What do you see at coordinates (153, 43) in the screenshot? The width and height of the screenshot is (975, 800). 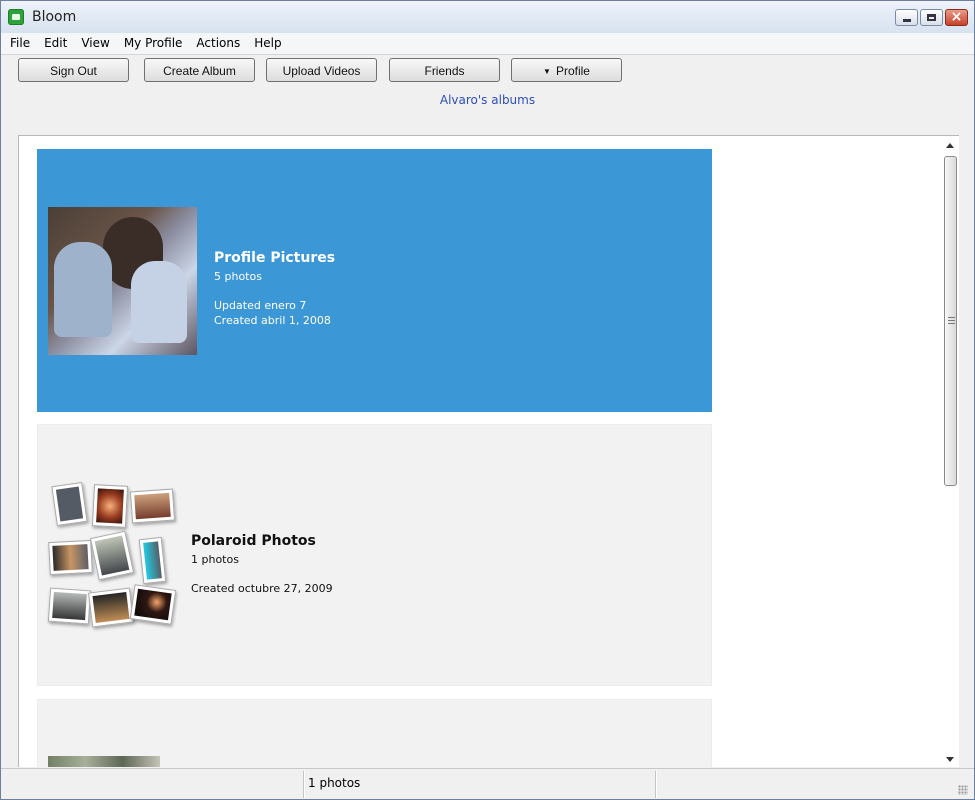 I see `menu-my-profile: My Profile` at bounding box center [153, 43].